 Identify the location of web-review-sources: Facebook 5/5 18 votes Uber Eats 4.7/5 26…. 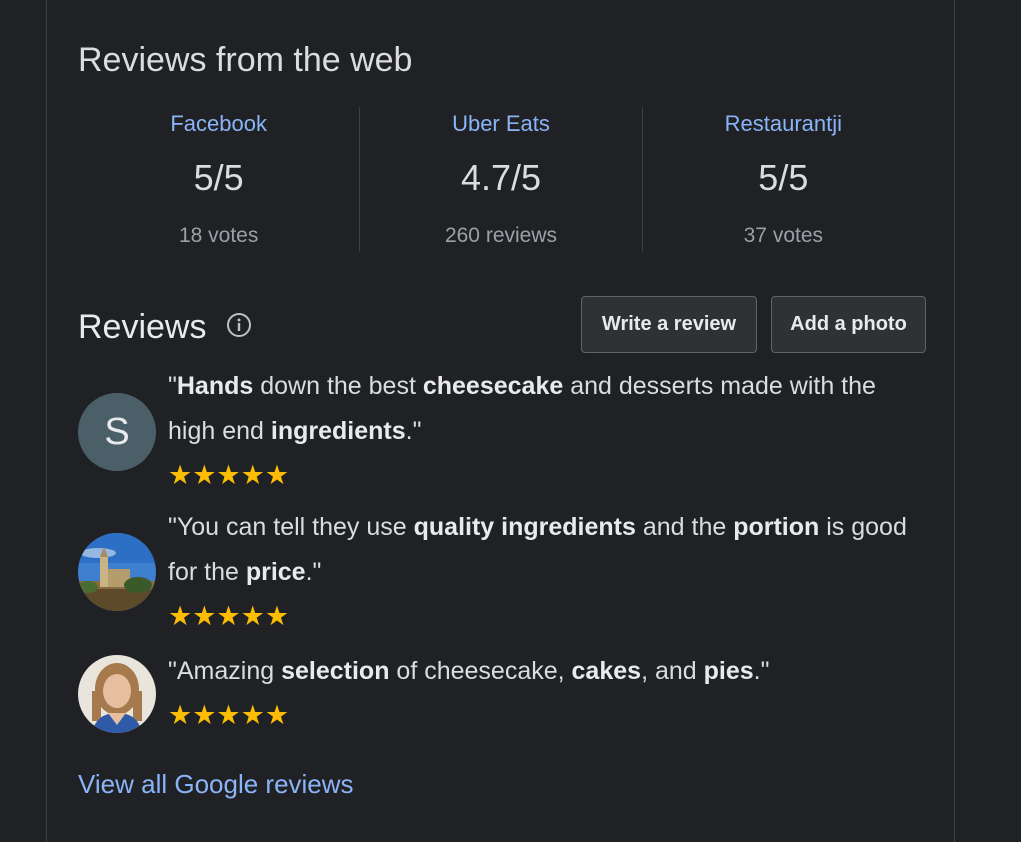
(501, 179).